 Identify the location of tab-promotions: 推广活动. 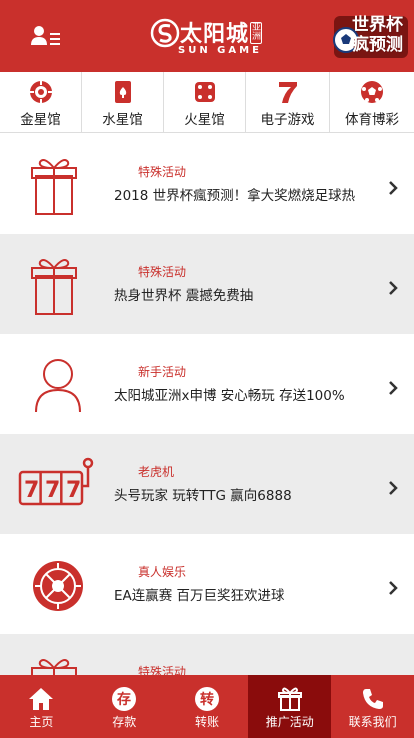
(290, 706).